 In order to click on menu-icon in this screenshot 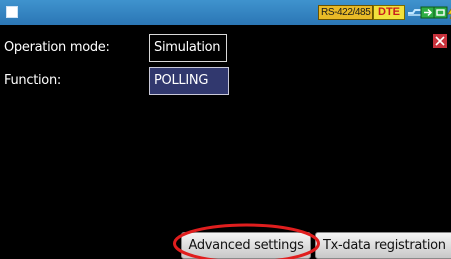, I will do `click(12, 12)`.